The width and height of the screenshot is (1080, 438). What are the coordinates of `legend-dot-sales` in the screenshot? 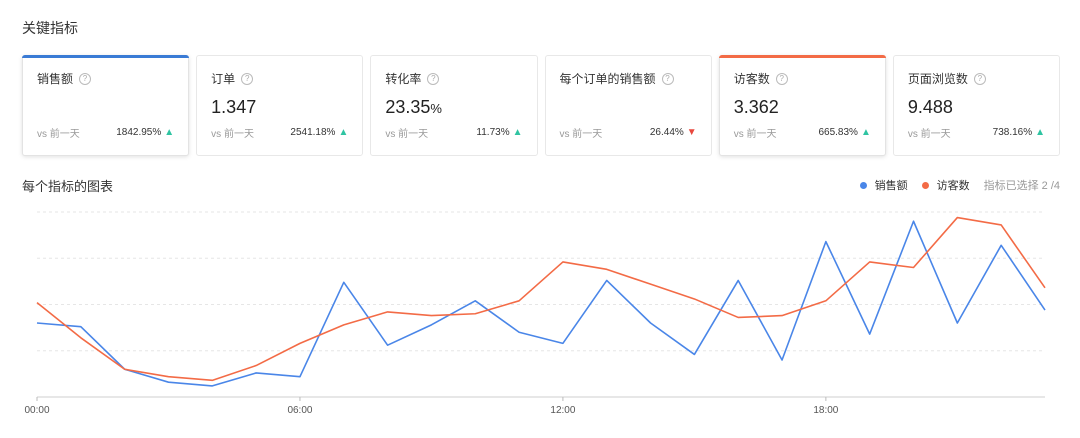 It's located at (863, 185).